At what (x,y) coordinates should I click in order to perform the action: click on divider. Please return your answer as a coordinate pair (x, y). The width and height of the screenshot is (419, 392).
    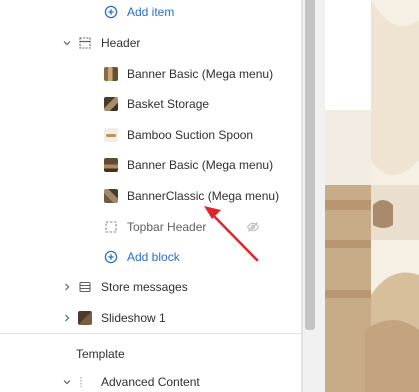
    Looking at the image, I should click on (150, 333).